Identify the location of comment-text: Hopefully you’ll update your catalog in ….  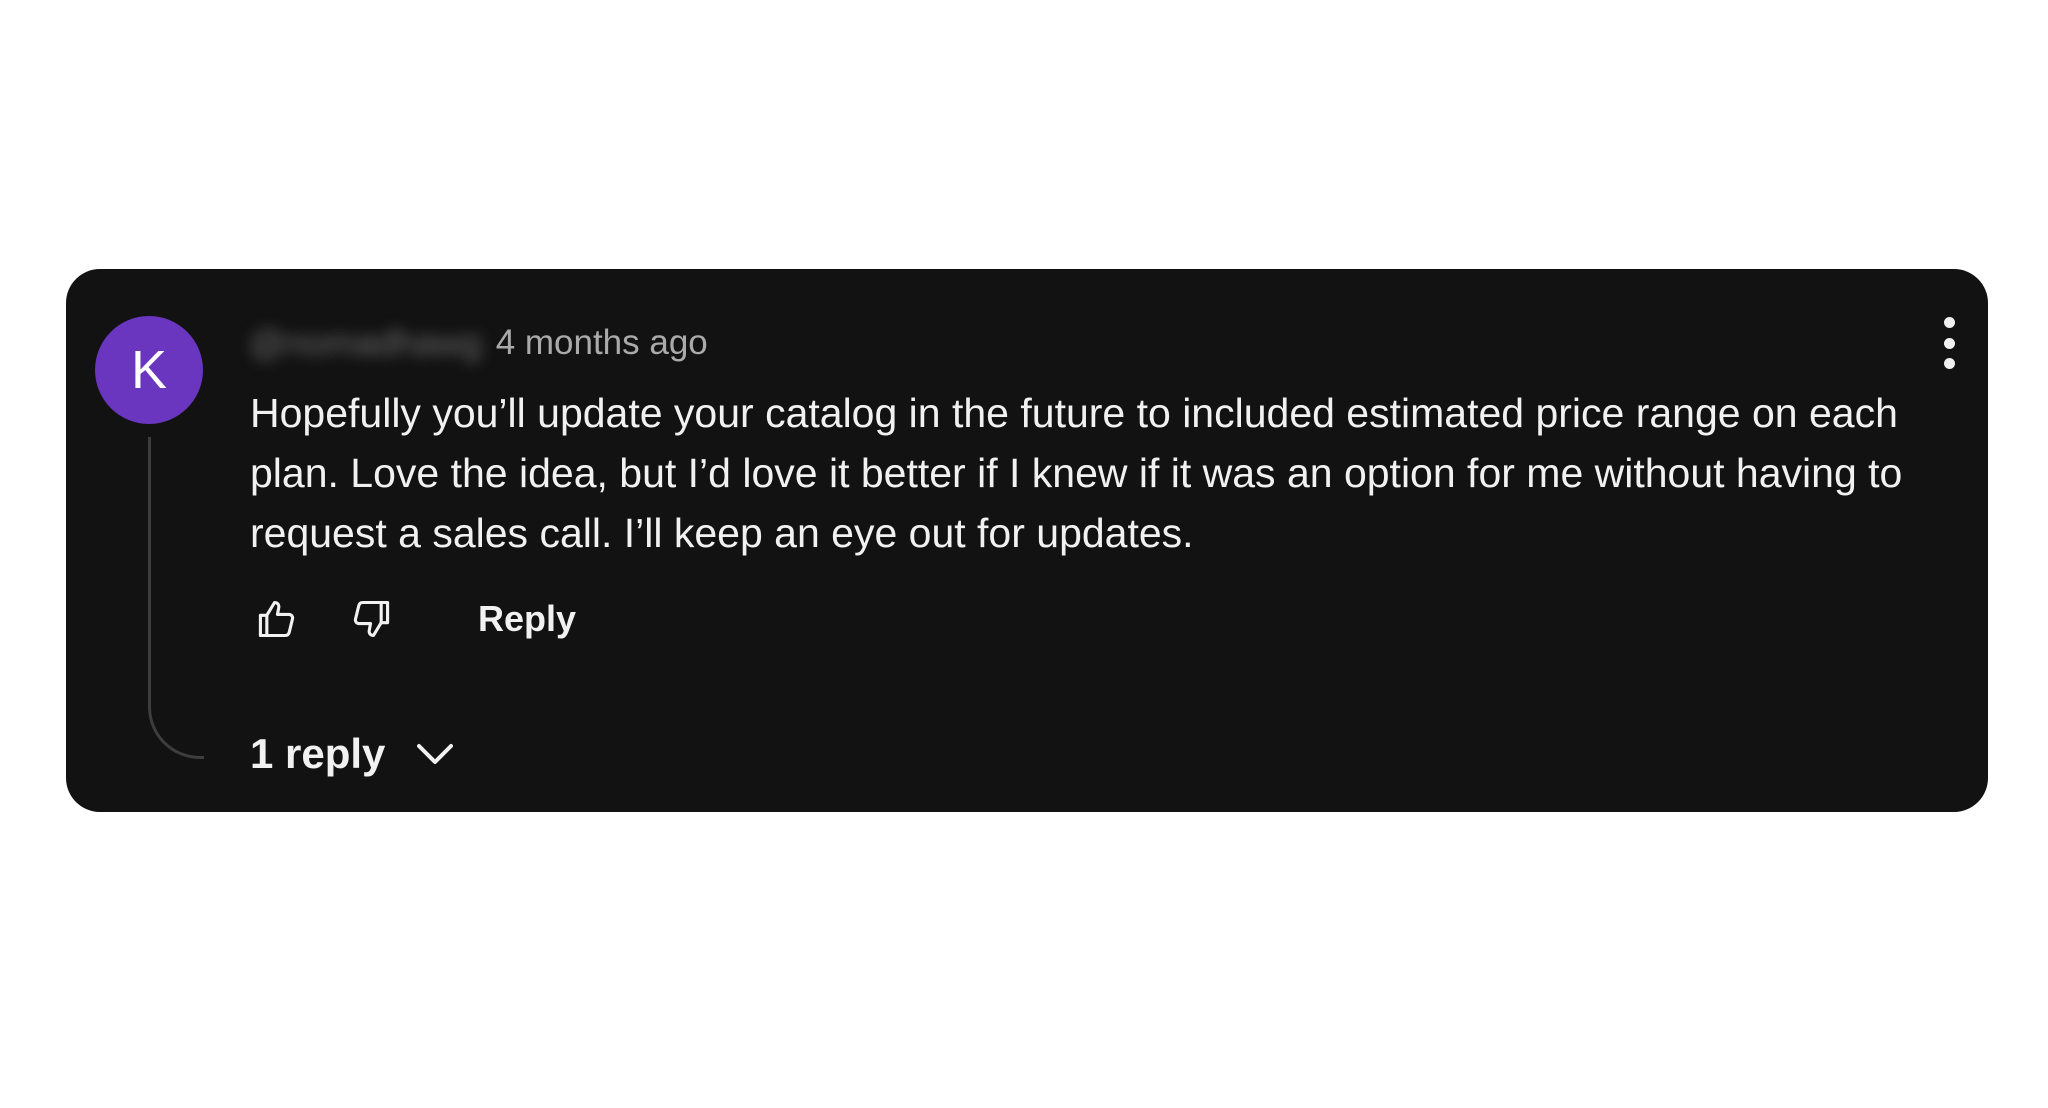
(1076, 473).